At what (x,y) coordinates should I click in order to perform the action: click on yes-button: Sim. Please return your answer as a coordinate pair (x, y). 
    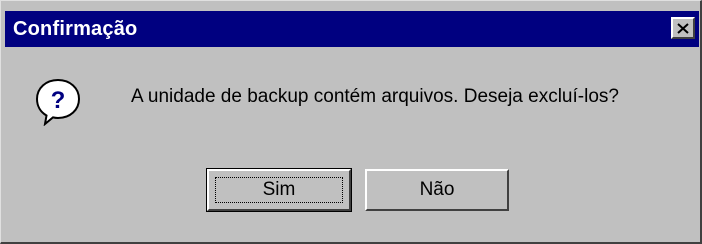
    Looking at the image, I should click on (279, 190).